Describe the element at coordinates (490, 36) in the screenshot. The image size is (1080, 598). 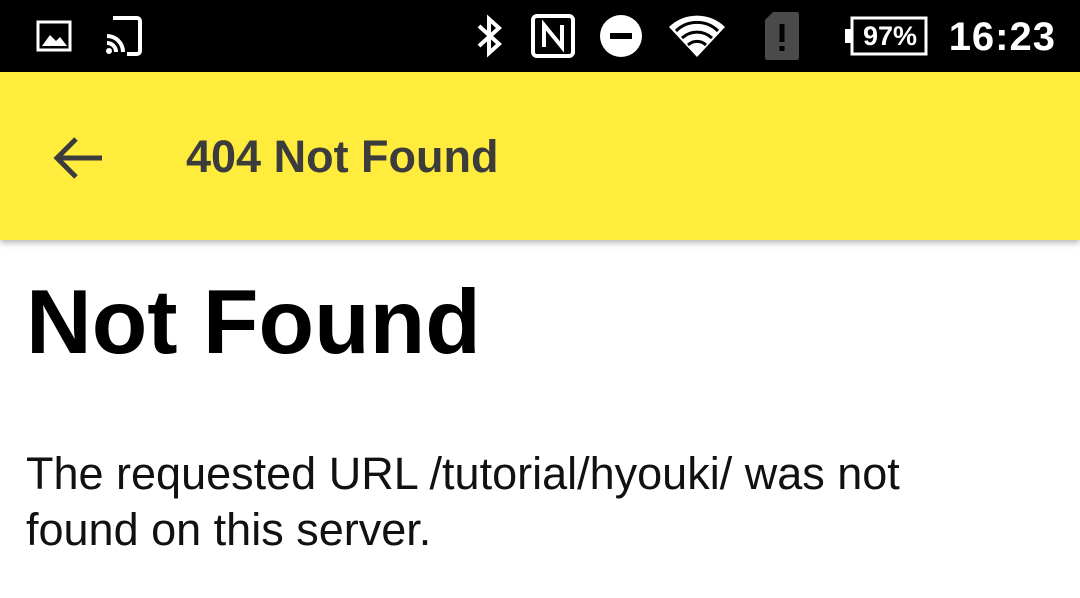
I see `bluetooth-icon` at that location.